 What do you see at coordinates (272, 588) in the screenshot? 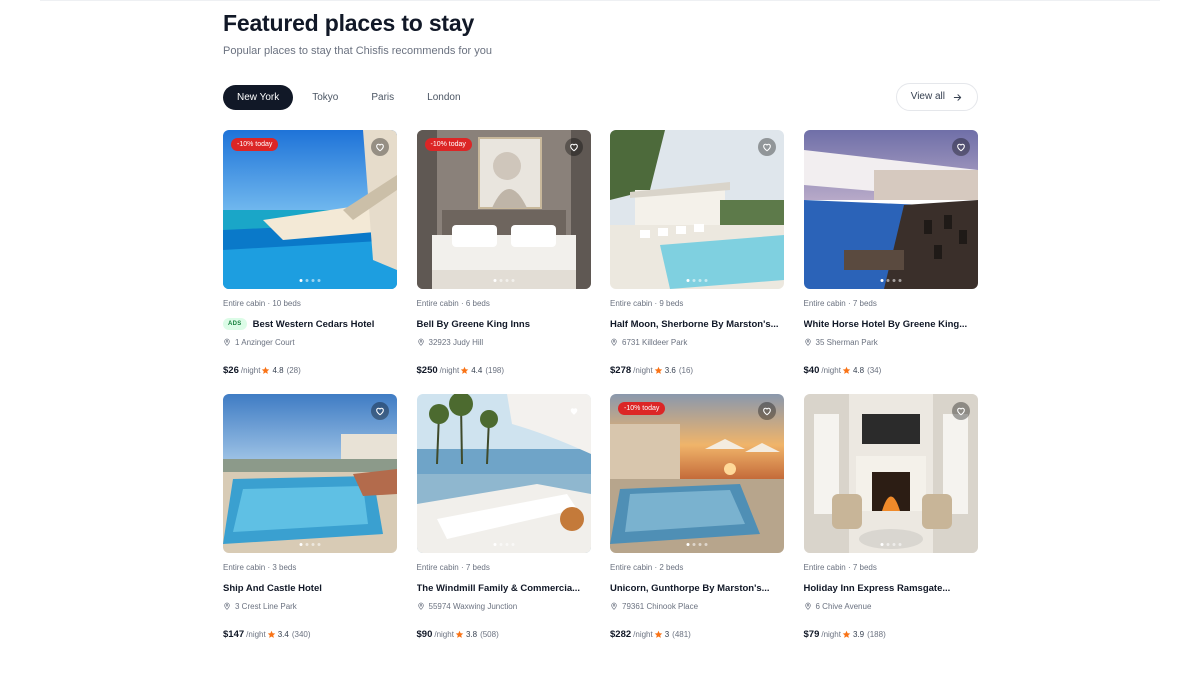
I see `listing-name: Ship And Castle Hotel` at bounding box center [272, 588].